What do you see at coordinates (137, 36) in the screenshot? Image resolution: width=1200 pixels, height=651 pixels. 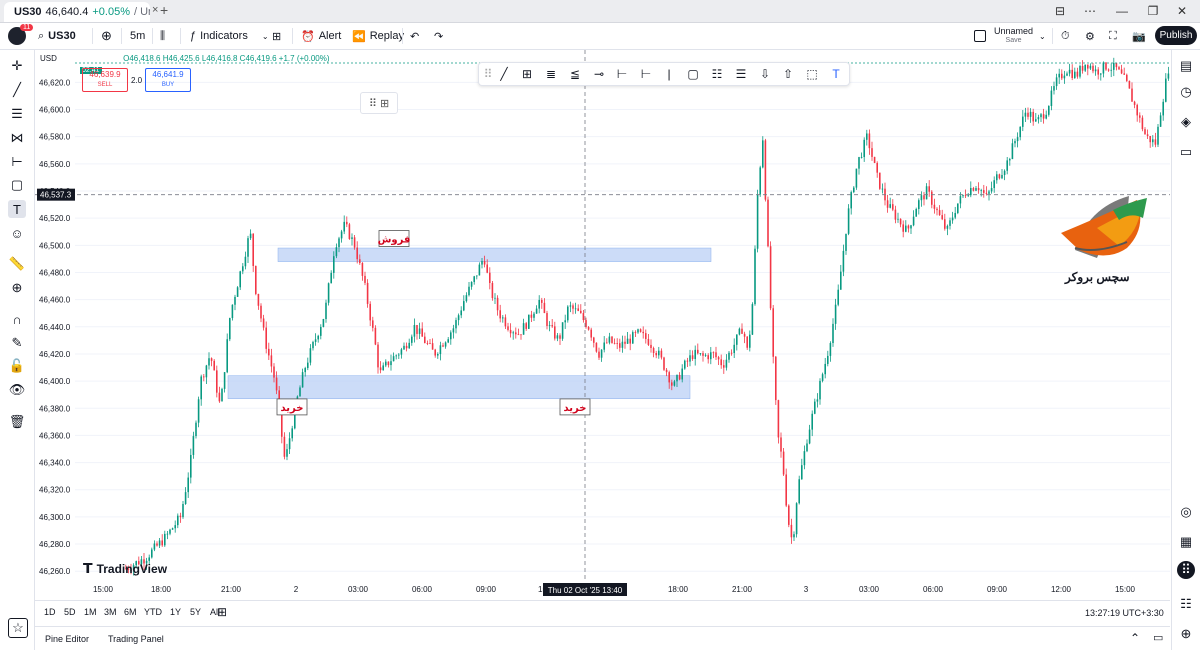 I see `interval-button: 5m` at bounding box center [137, 36].